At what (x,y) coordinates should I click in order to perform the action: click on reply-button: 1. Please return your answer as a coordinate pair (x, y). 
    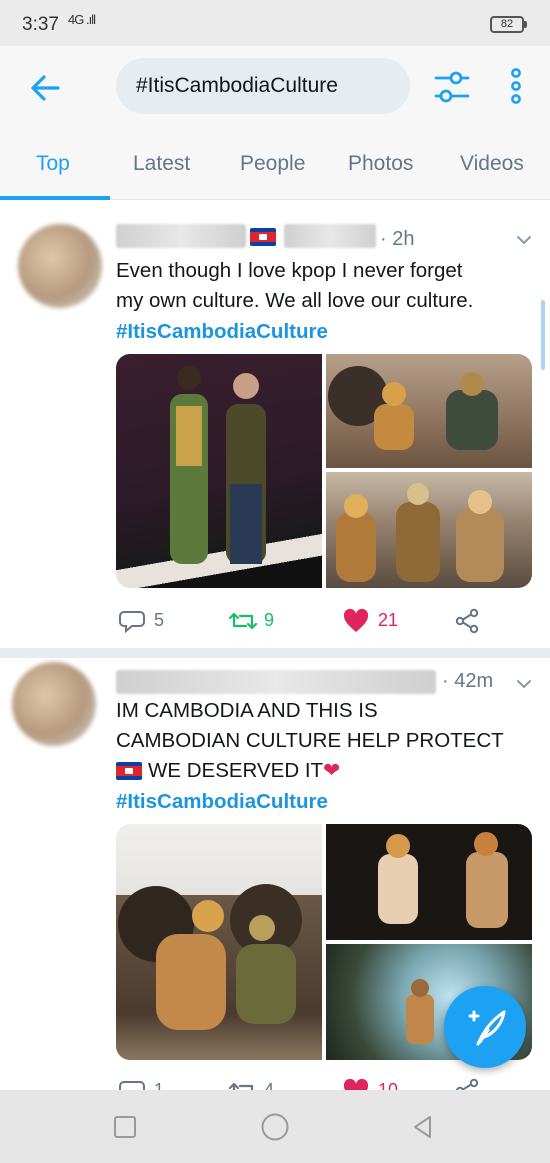
    Looking at the image, I should click on (141, 1084).